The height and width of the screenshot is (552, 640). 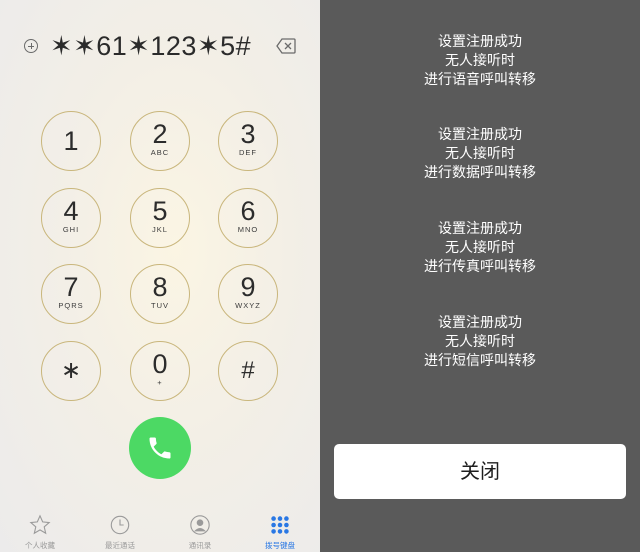 I want to click on key-letters: TUV, so click(x=160, y=305).